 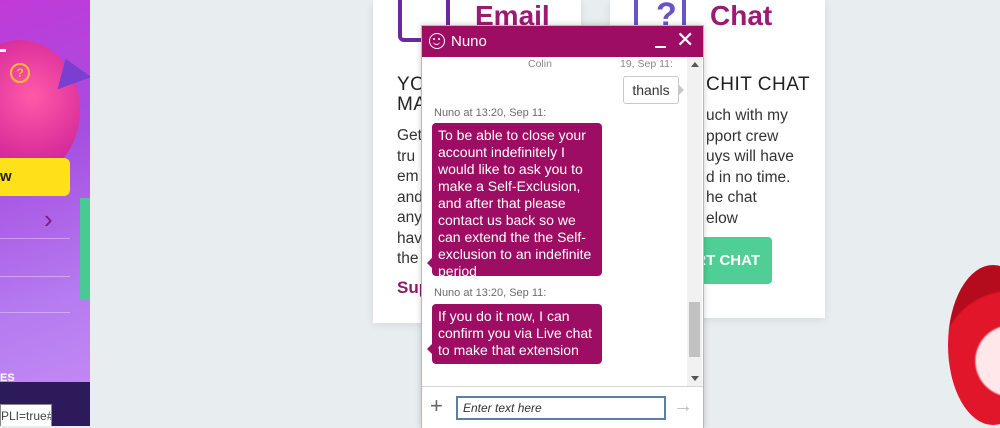 What do you see at coordinates (7, 378) in the screenshot?
I see `left-bottom-label: ES` at bounding box center [7, 378].